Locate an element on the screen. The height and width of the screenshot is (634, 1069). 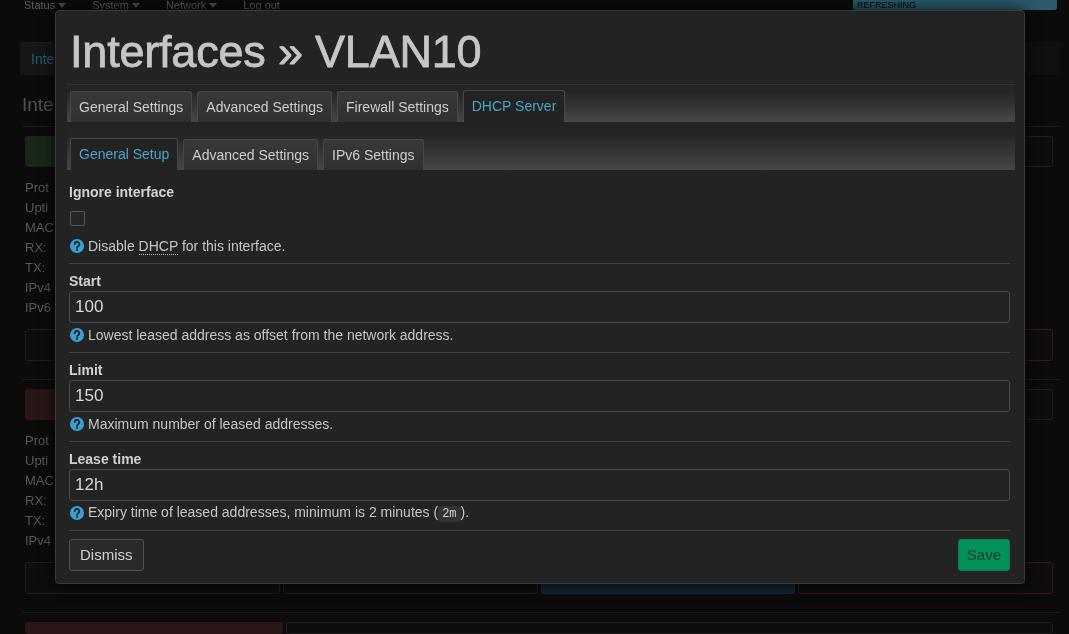
field-label: Start is located at coordinates (85, 281).